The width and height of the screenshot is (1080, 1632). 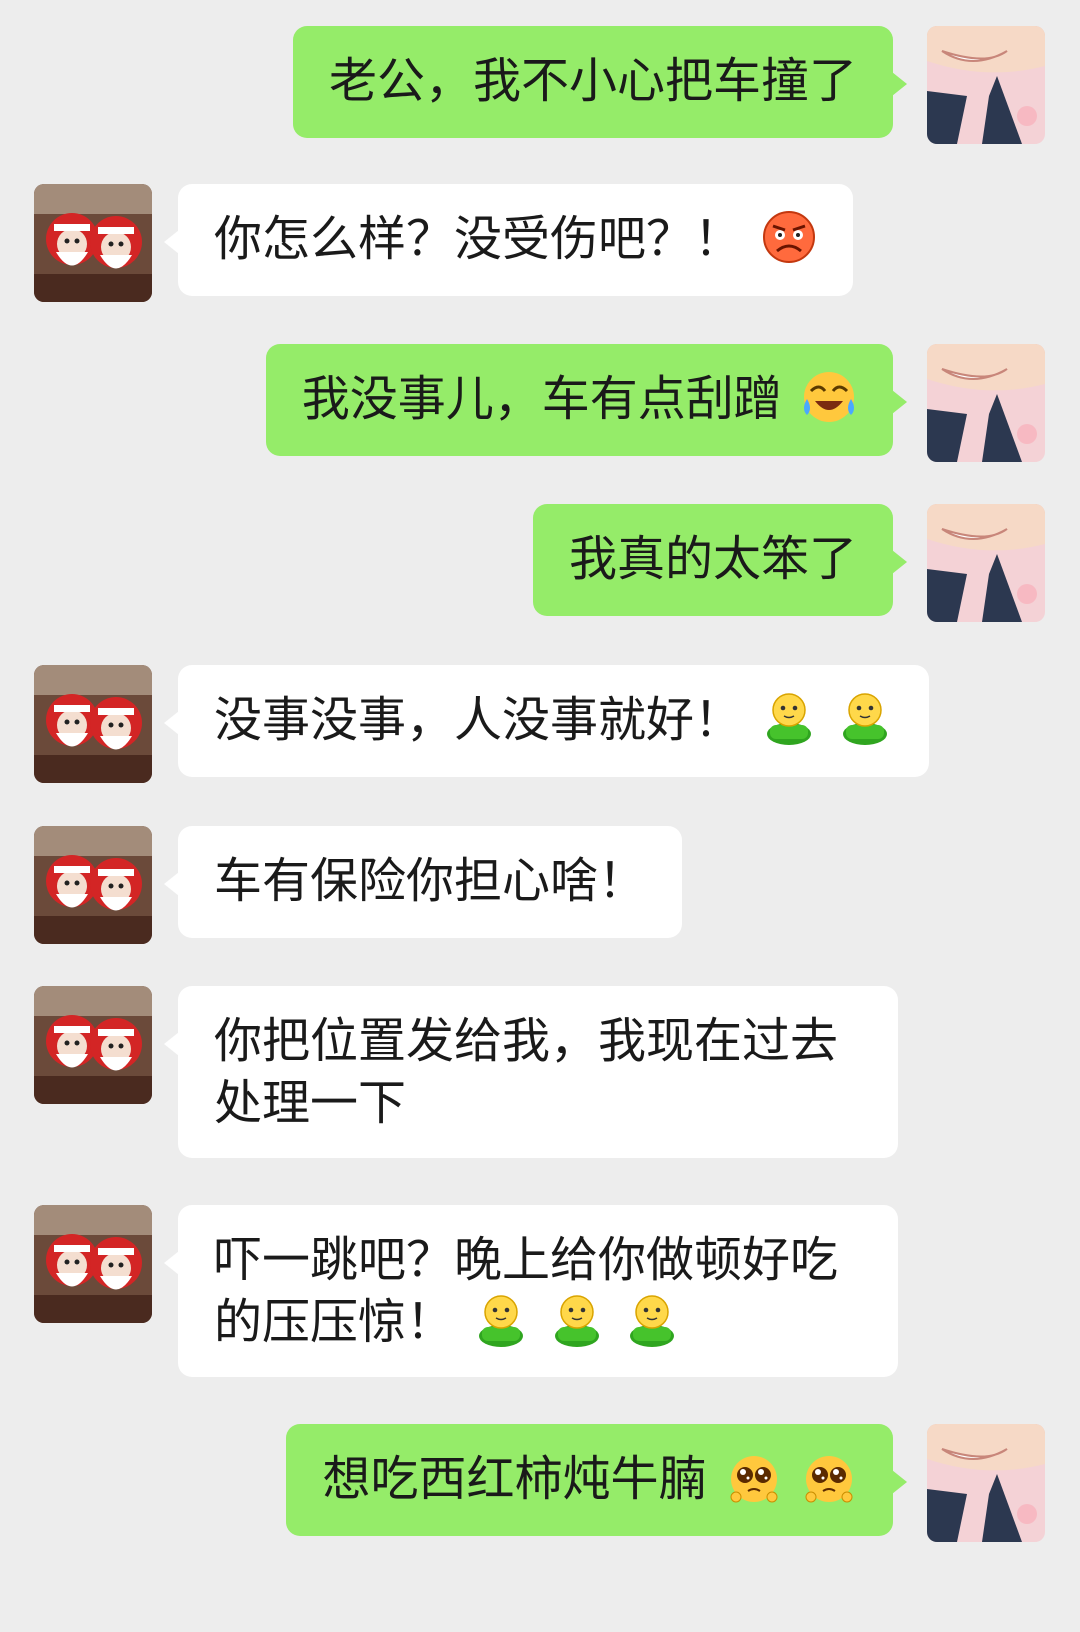 What do you see at coordinates (789, 237) in the screenshot?
I see `angry-face-icon` at bounding box center [789, 237].